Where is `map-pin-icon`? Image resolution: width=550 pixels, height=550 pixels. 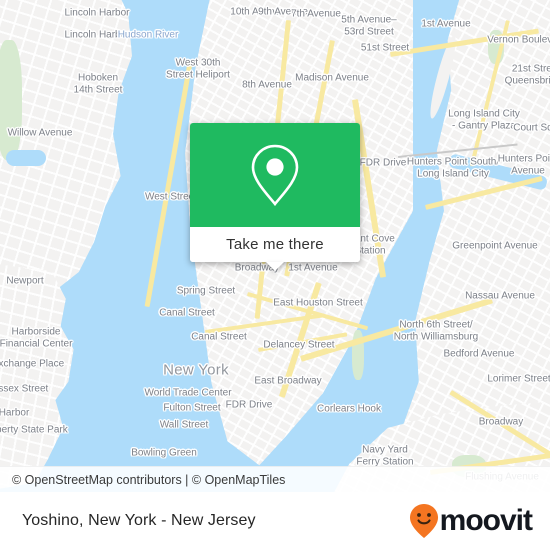 map-pin-icon is located at coordinates (275, 175).